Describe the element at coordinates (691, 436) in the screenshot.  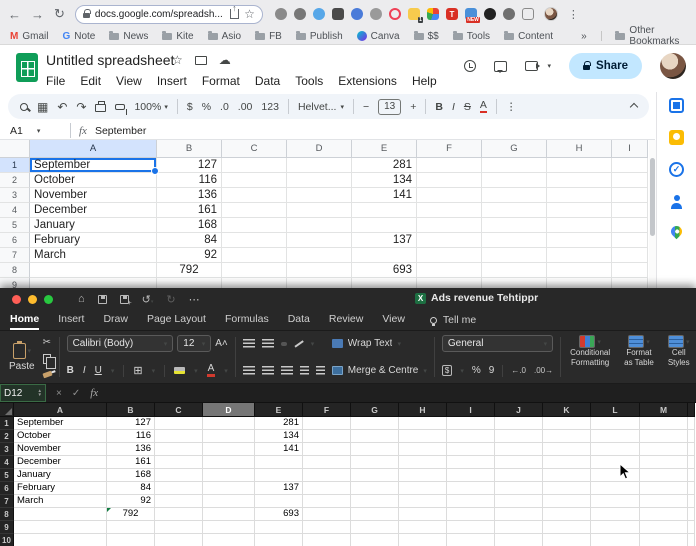
I see `excel-cell-x2` at that location.